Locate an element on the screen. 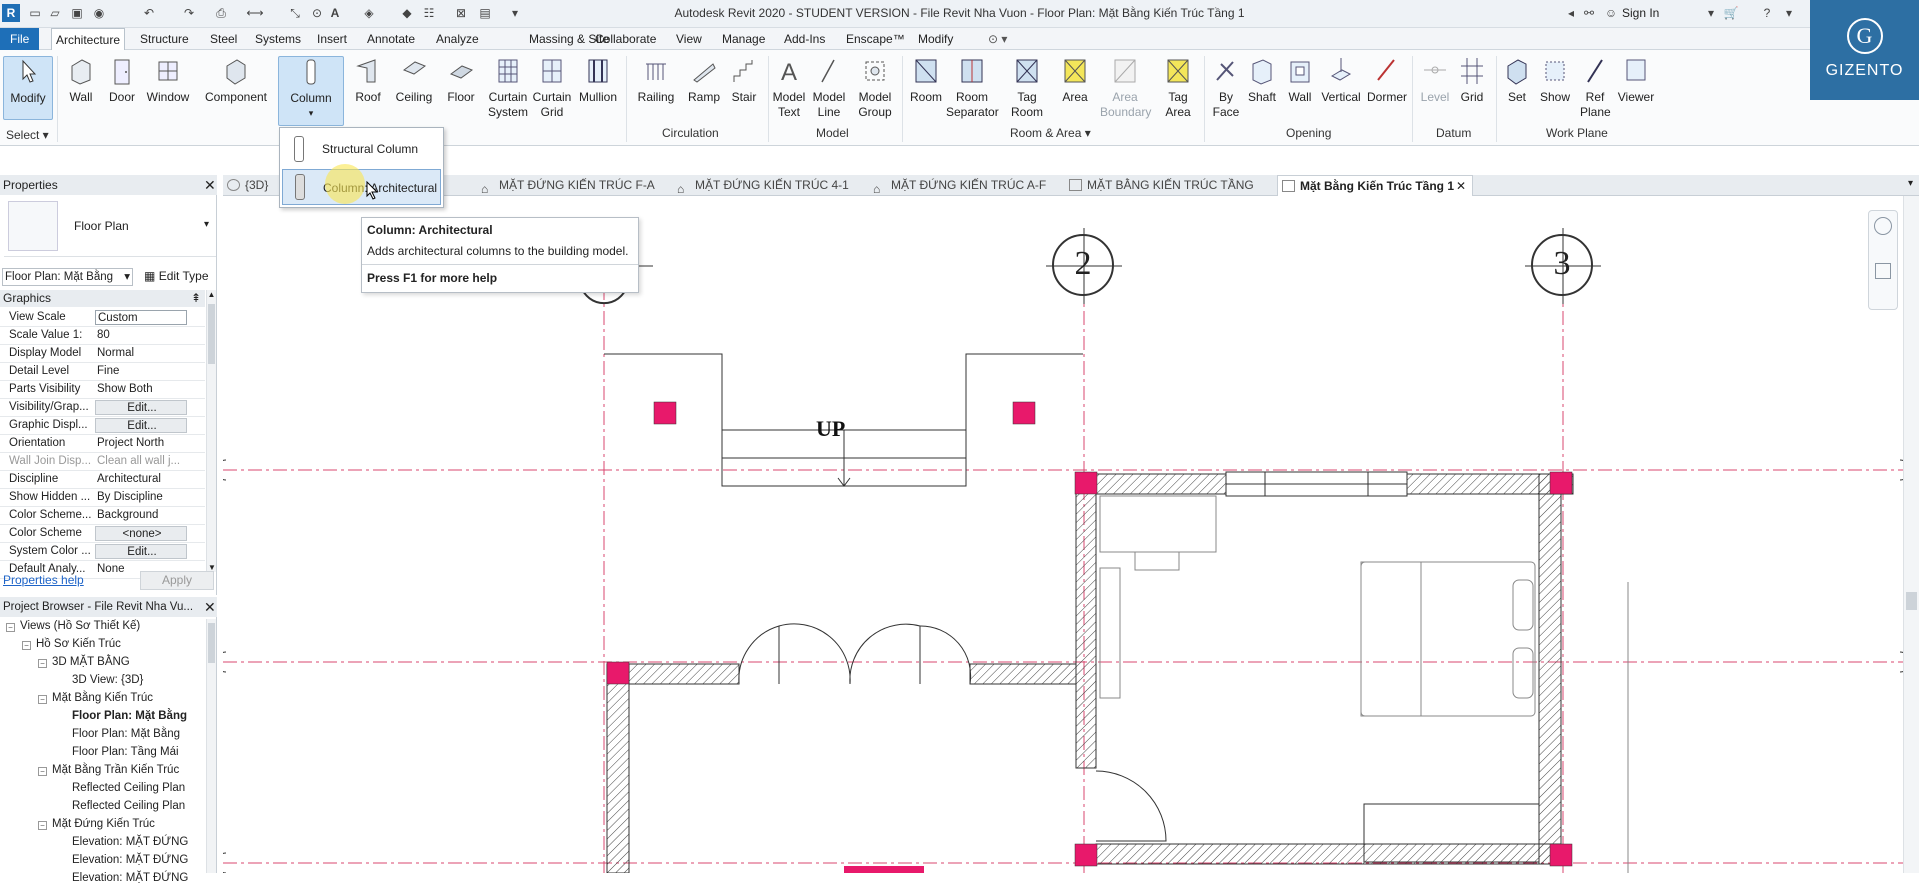 This screenshot has height=884, width=1919. browser-node: 3D View: {3D} is located at coordinates (107, 680).